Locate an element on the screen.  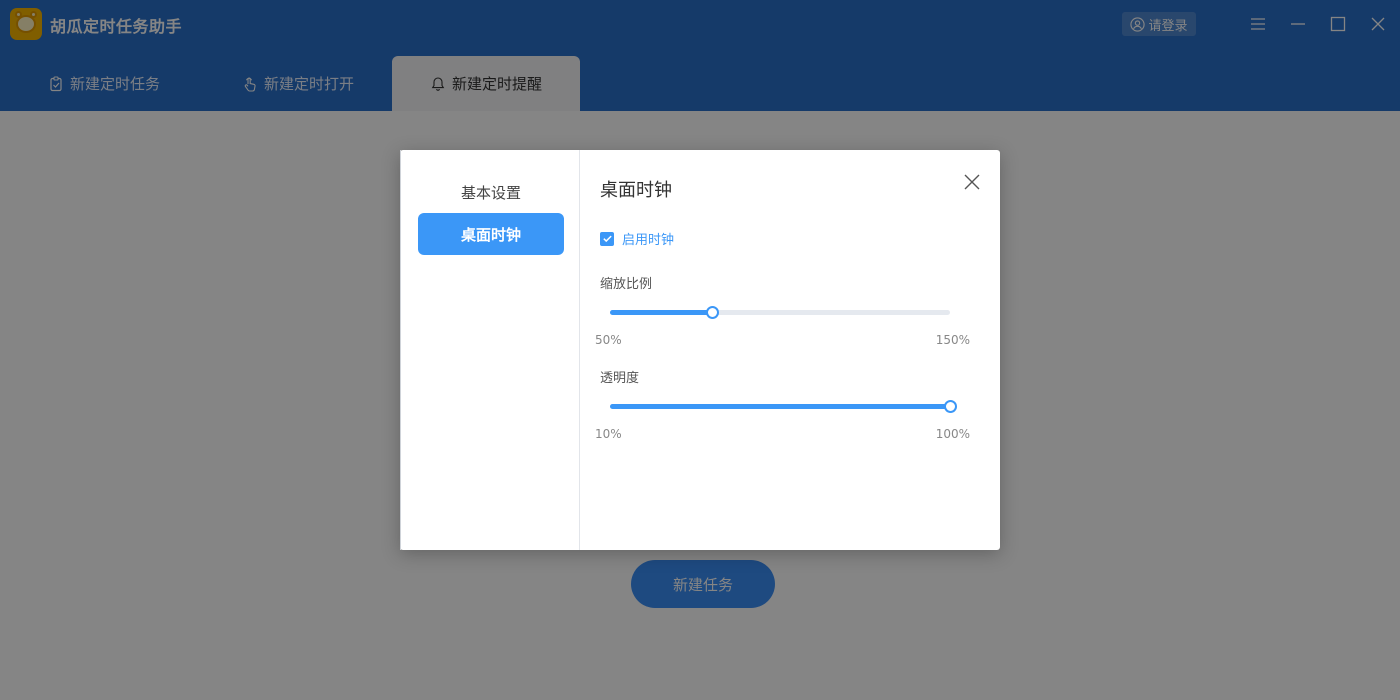
enable-clock-checkbox: 启用时钟 is located at coordinates (637, 238).